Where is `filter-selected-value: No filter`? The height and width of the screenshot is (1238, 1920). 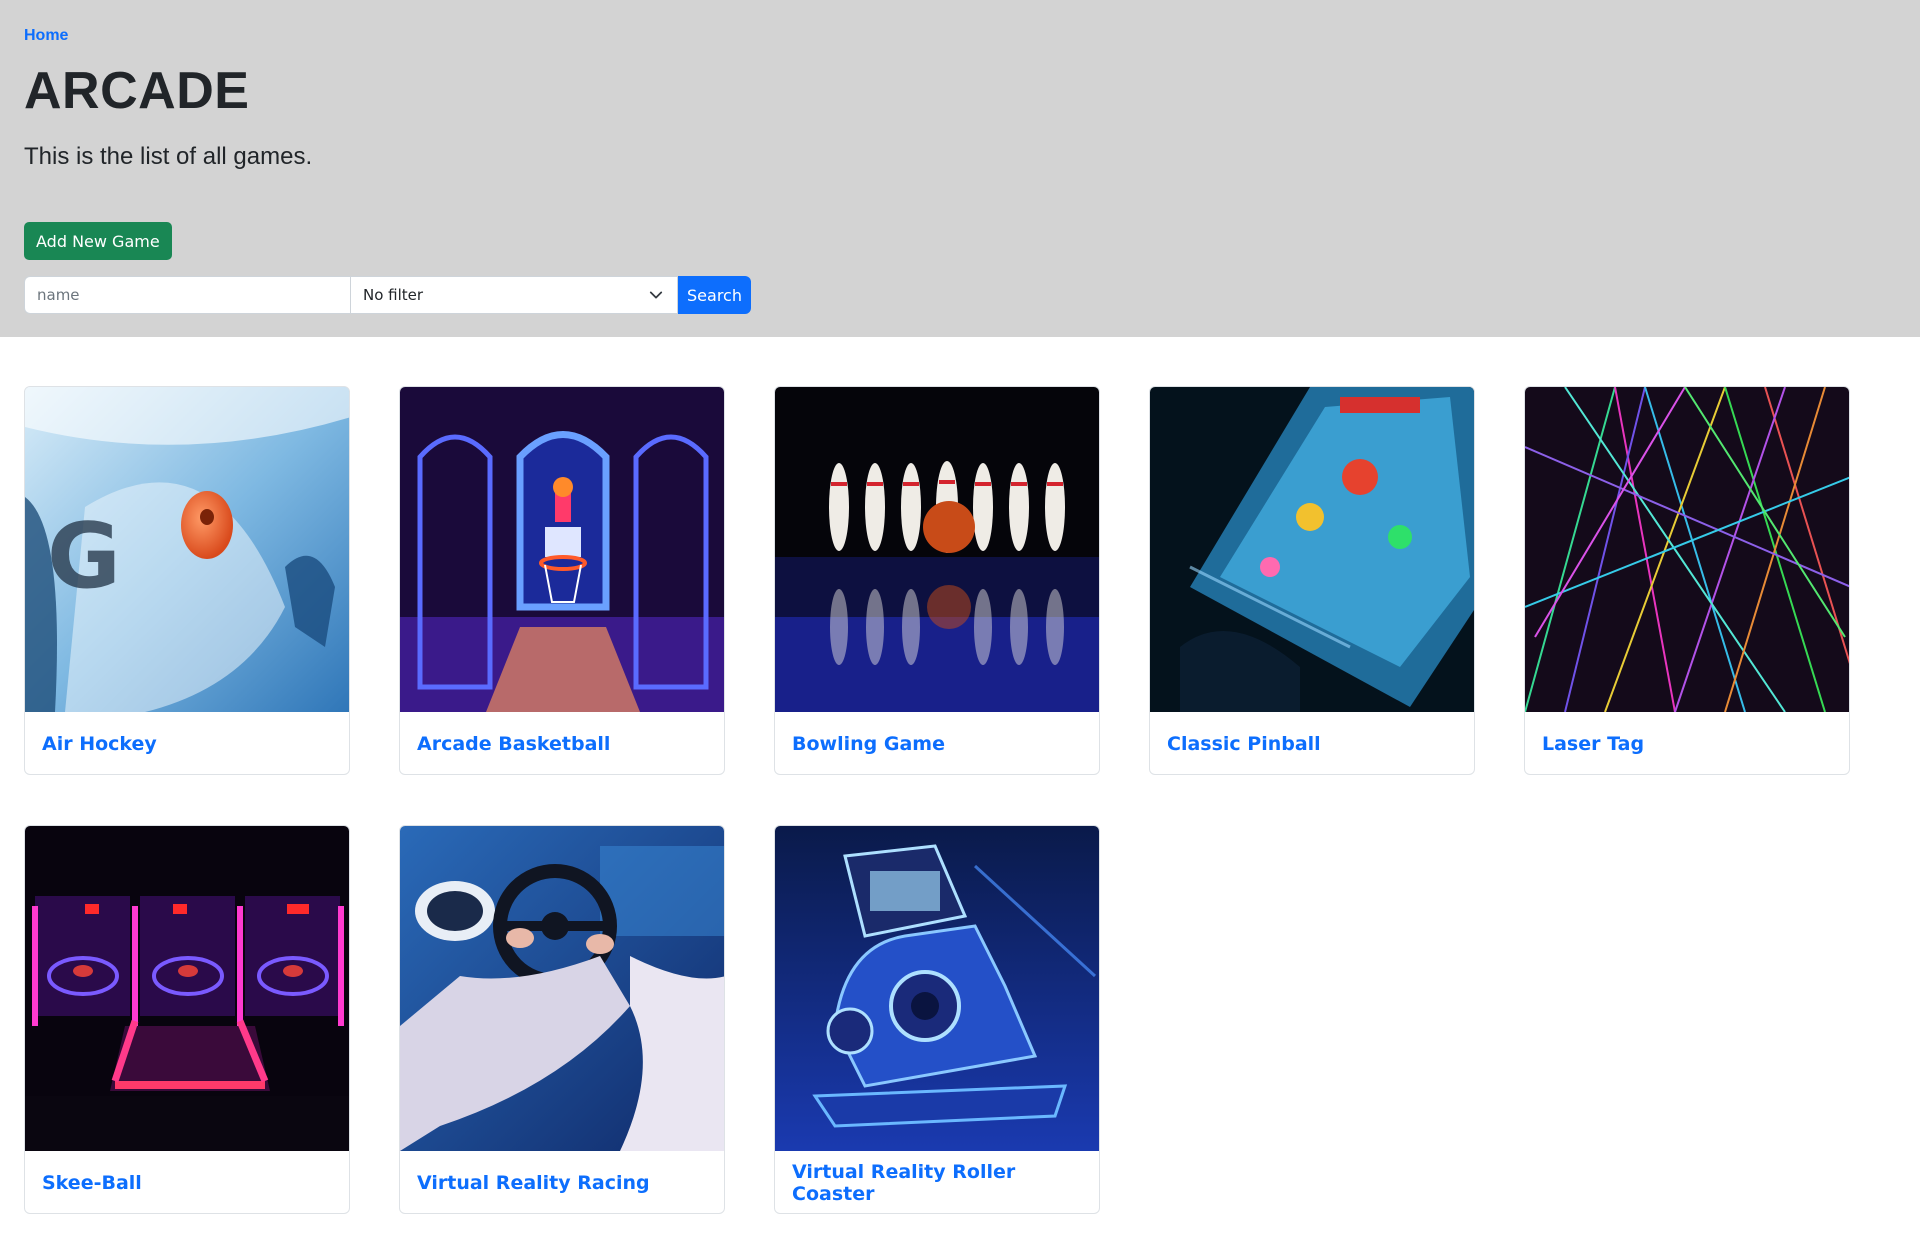
filter-selected-value: No filter is located at coordinates (393, 295).